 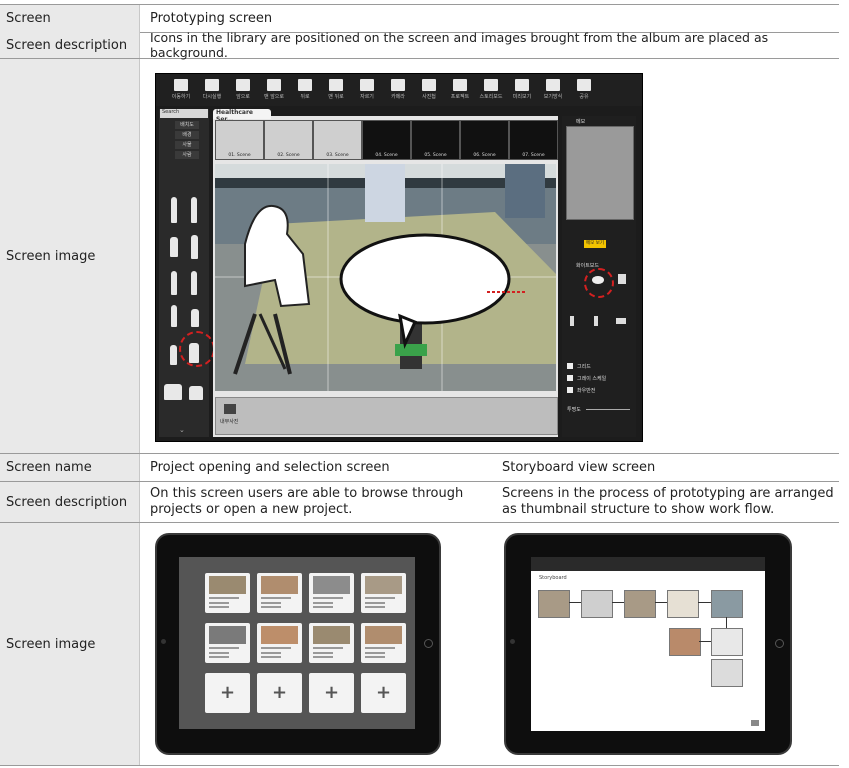 I want to click on toolbar-button: 보기방식, so click(x=553, y=90).